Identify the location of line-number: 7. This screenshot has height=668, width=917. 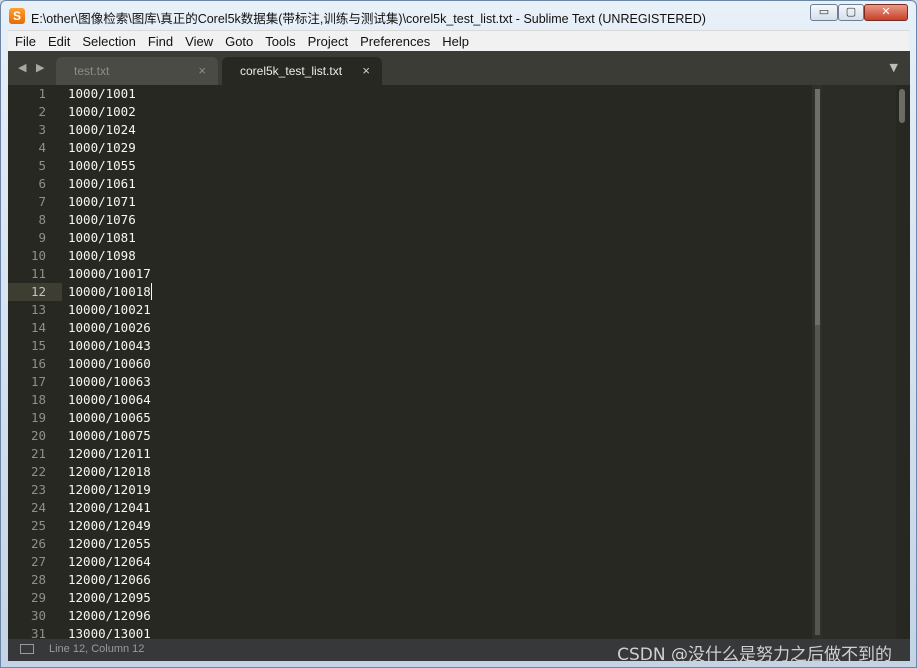
(42, 201).